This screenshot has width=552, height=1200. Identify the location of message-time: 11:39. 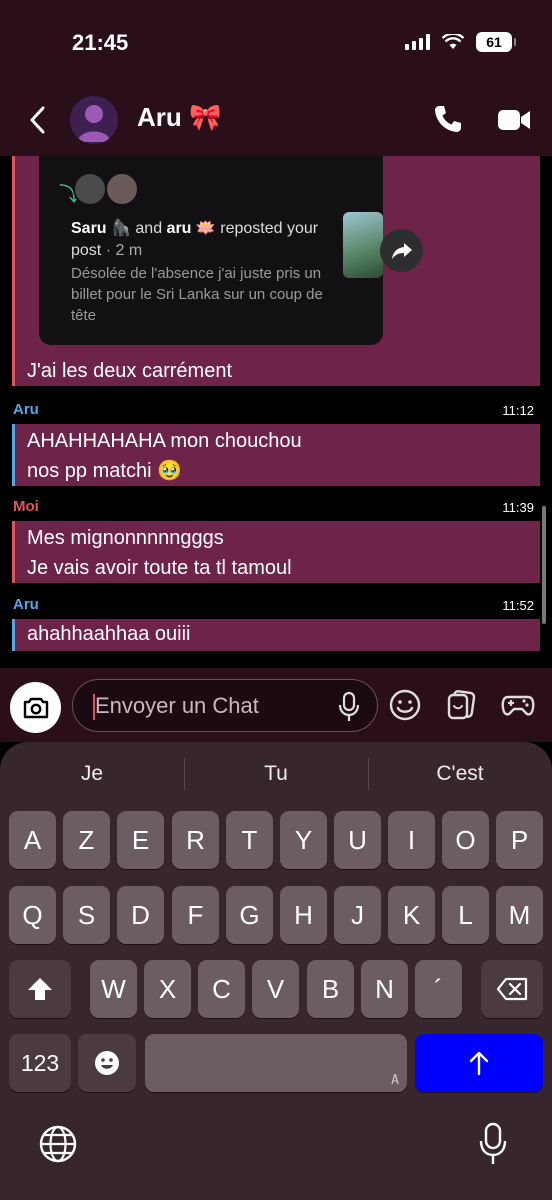
(518, 507).